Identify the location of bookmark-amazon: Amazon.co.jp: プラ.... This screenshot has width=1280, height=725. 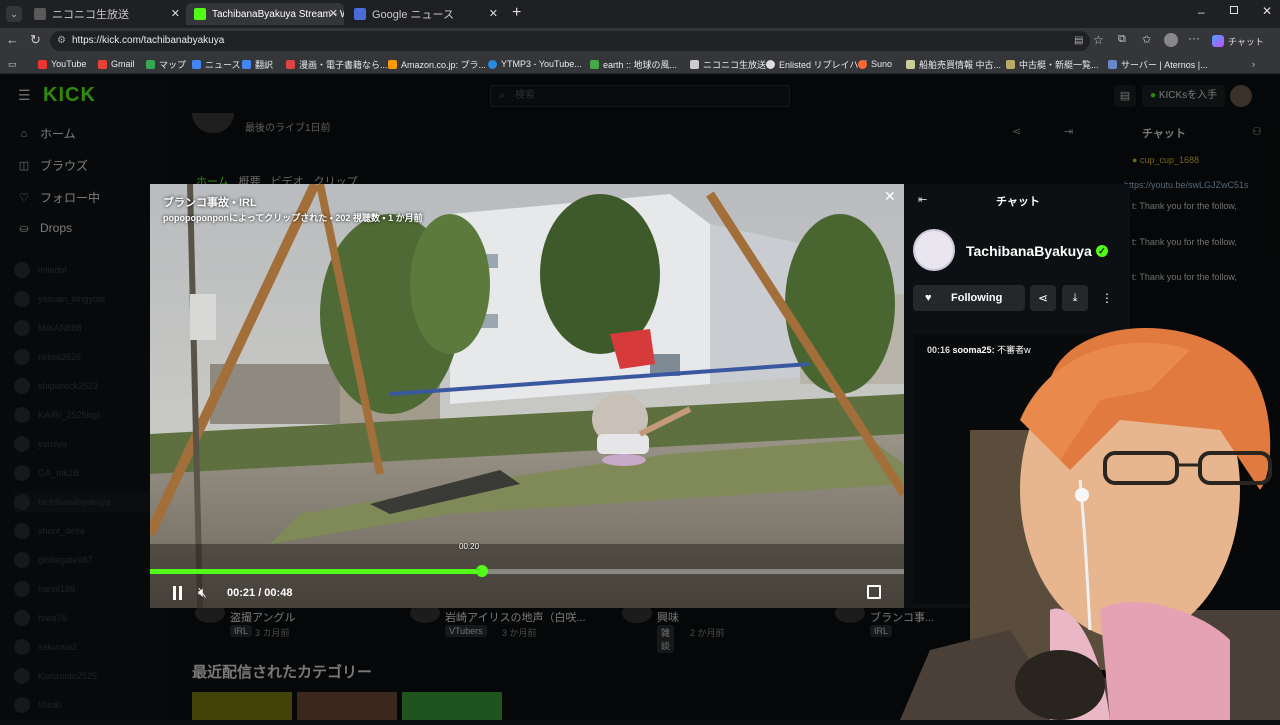
(437, 64).